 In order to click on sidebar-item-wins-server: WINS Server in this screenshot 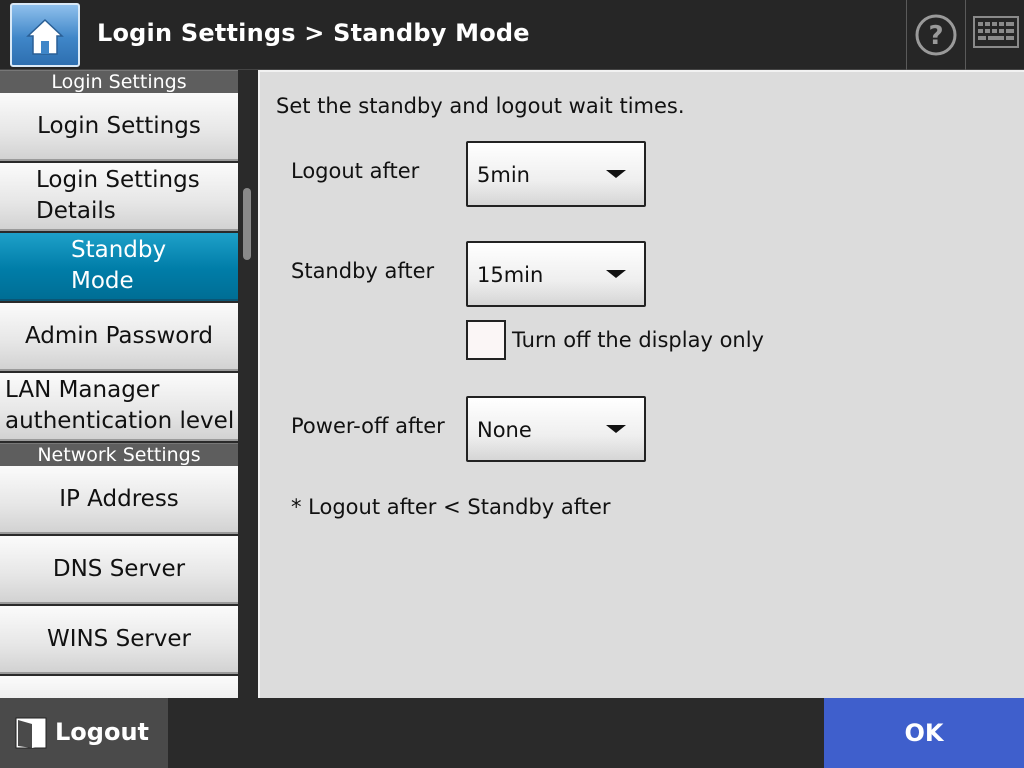, I will do `click(119, 640)`.